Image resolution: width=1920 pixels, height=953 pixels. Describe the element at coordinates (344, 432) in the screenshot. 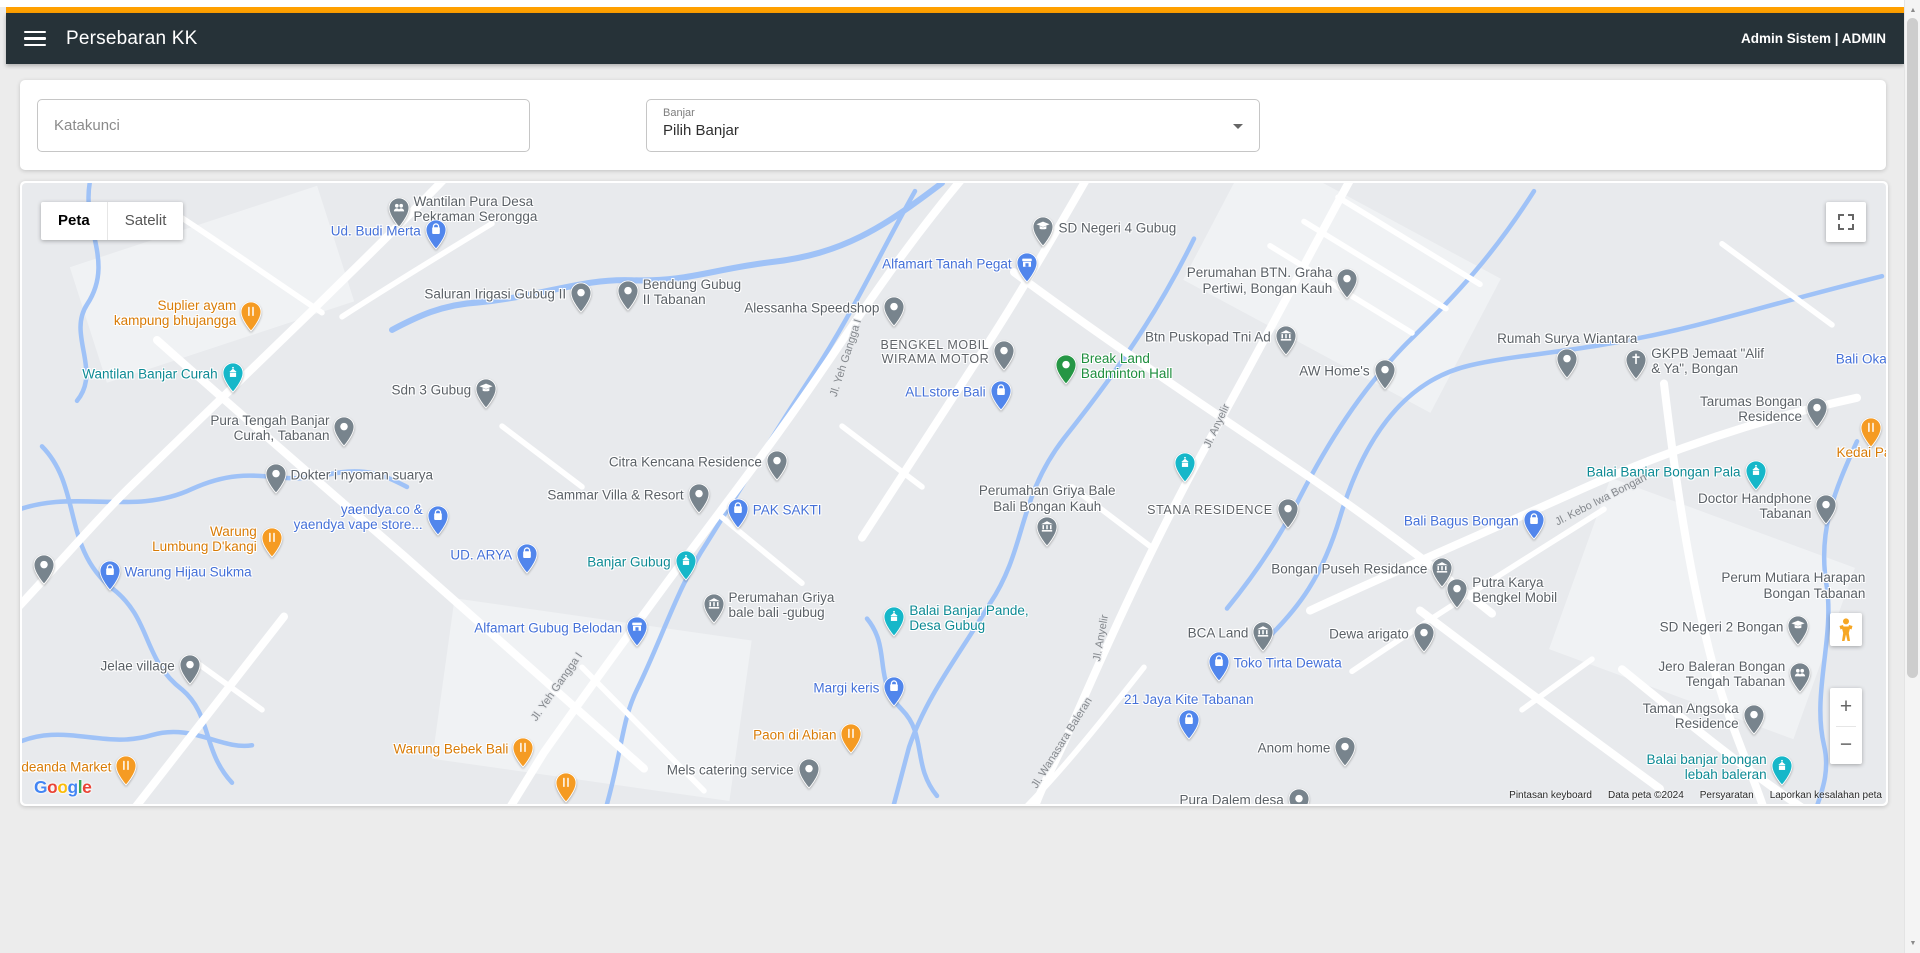

I see `om-pin-icon` at that location.